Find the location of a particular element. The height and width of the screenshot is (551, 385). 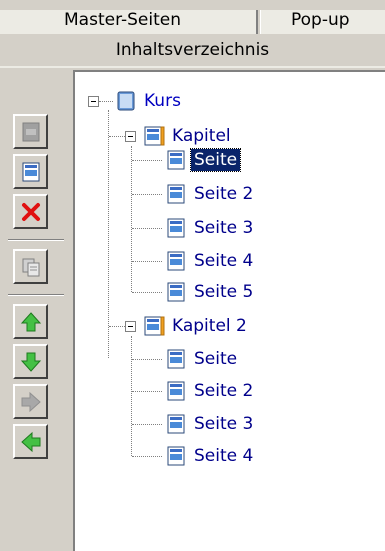

tree-node-chapter: Kapitel 2 is located at coordinates (196, 326).